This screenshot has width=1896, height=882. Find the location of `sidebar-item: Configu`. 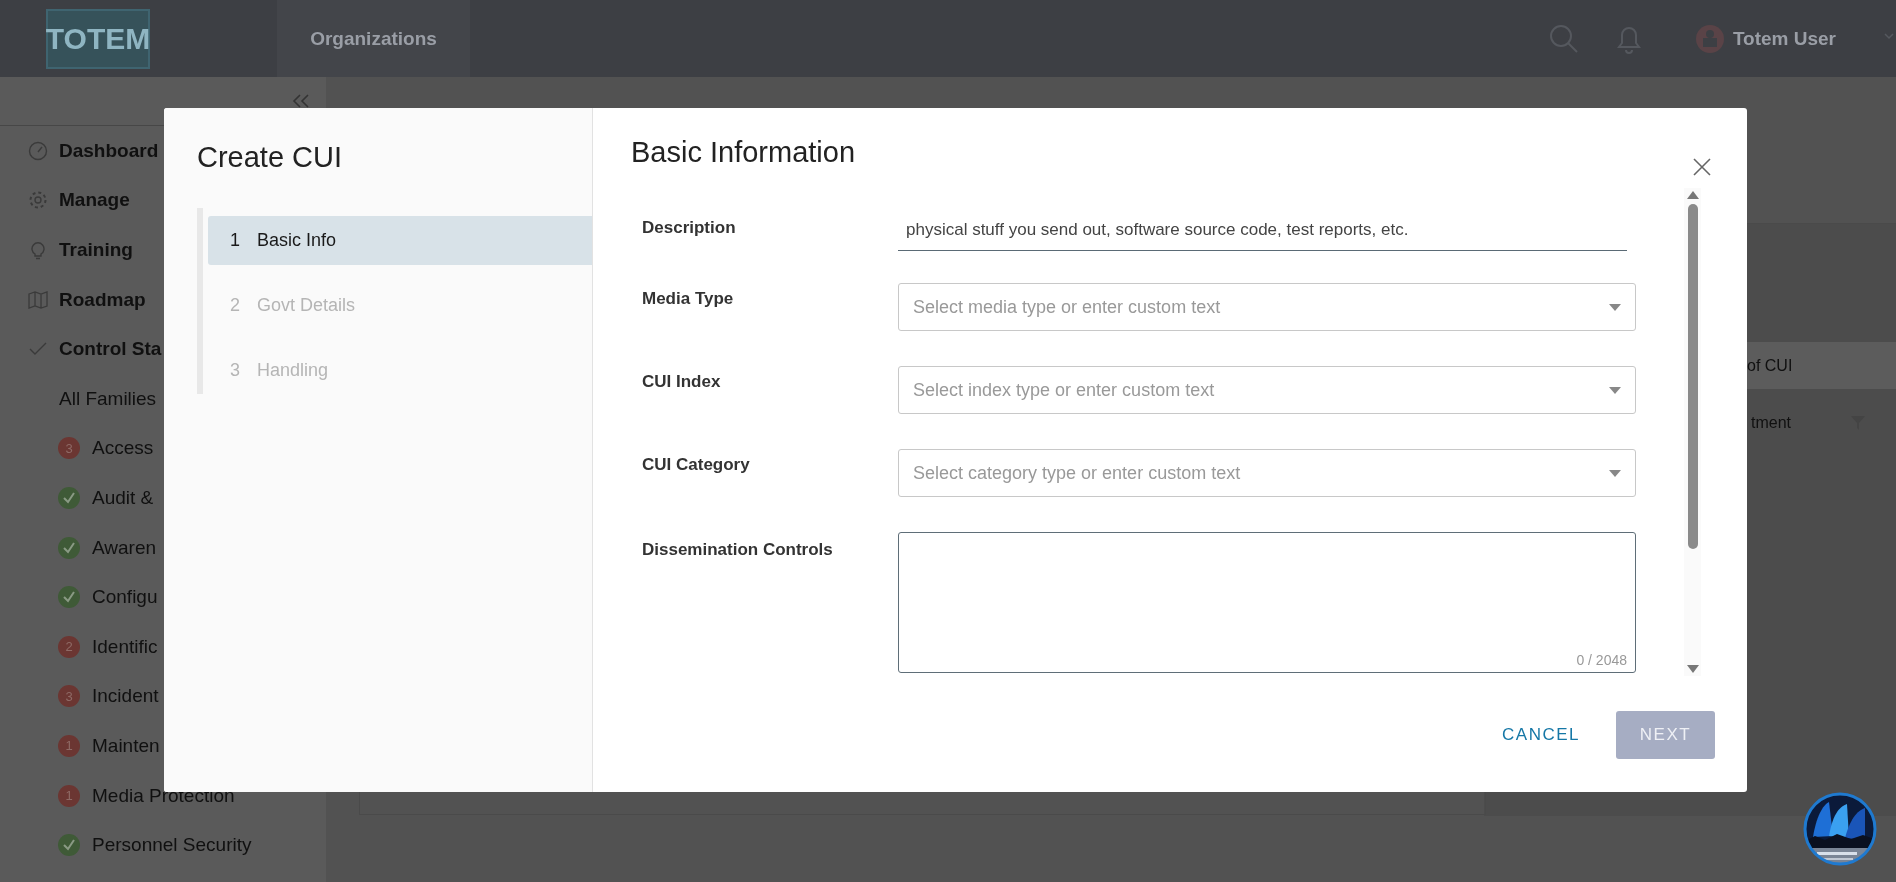

sidebar-item: Configu is located at coordinates (125, 597).